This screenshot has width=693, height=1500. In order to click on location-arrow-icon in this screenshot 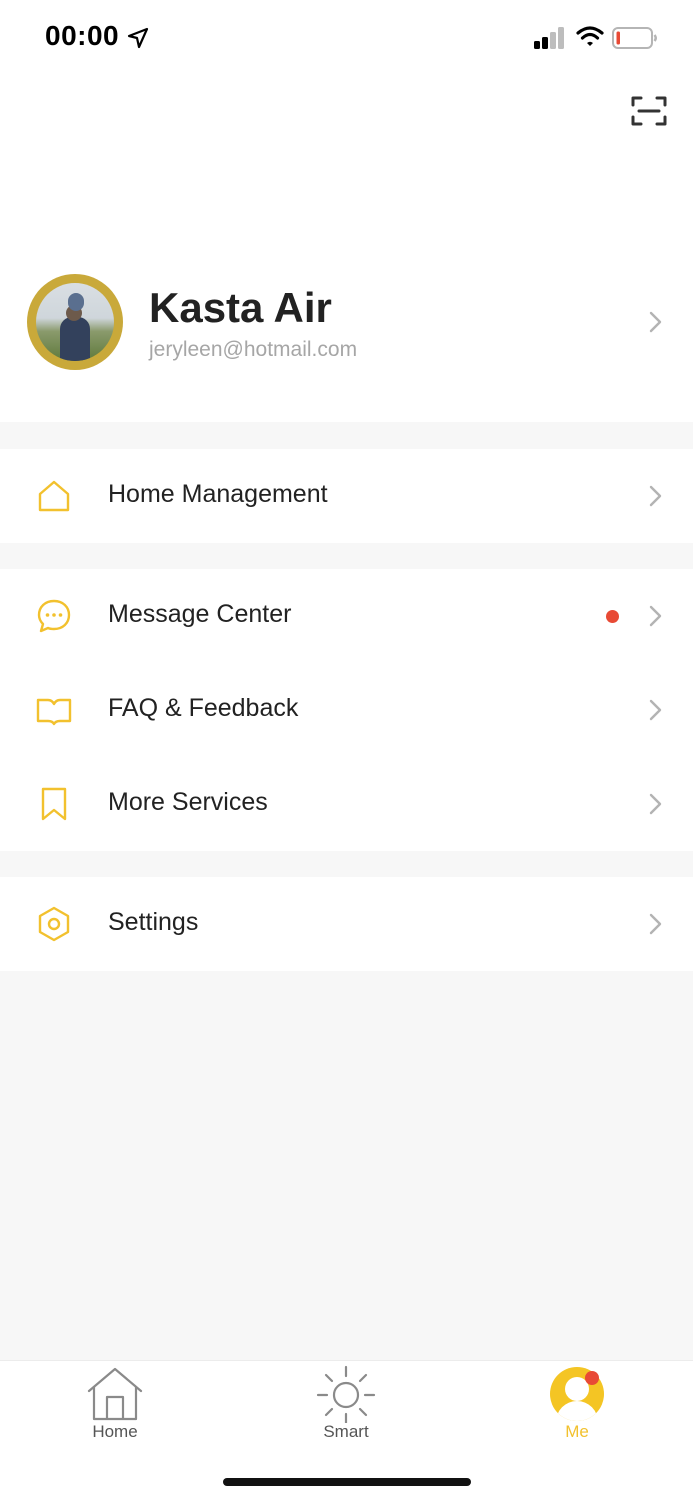, I will do `click(138, 38)`.